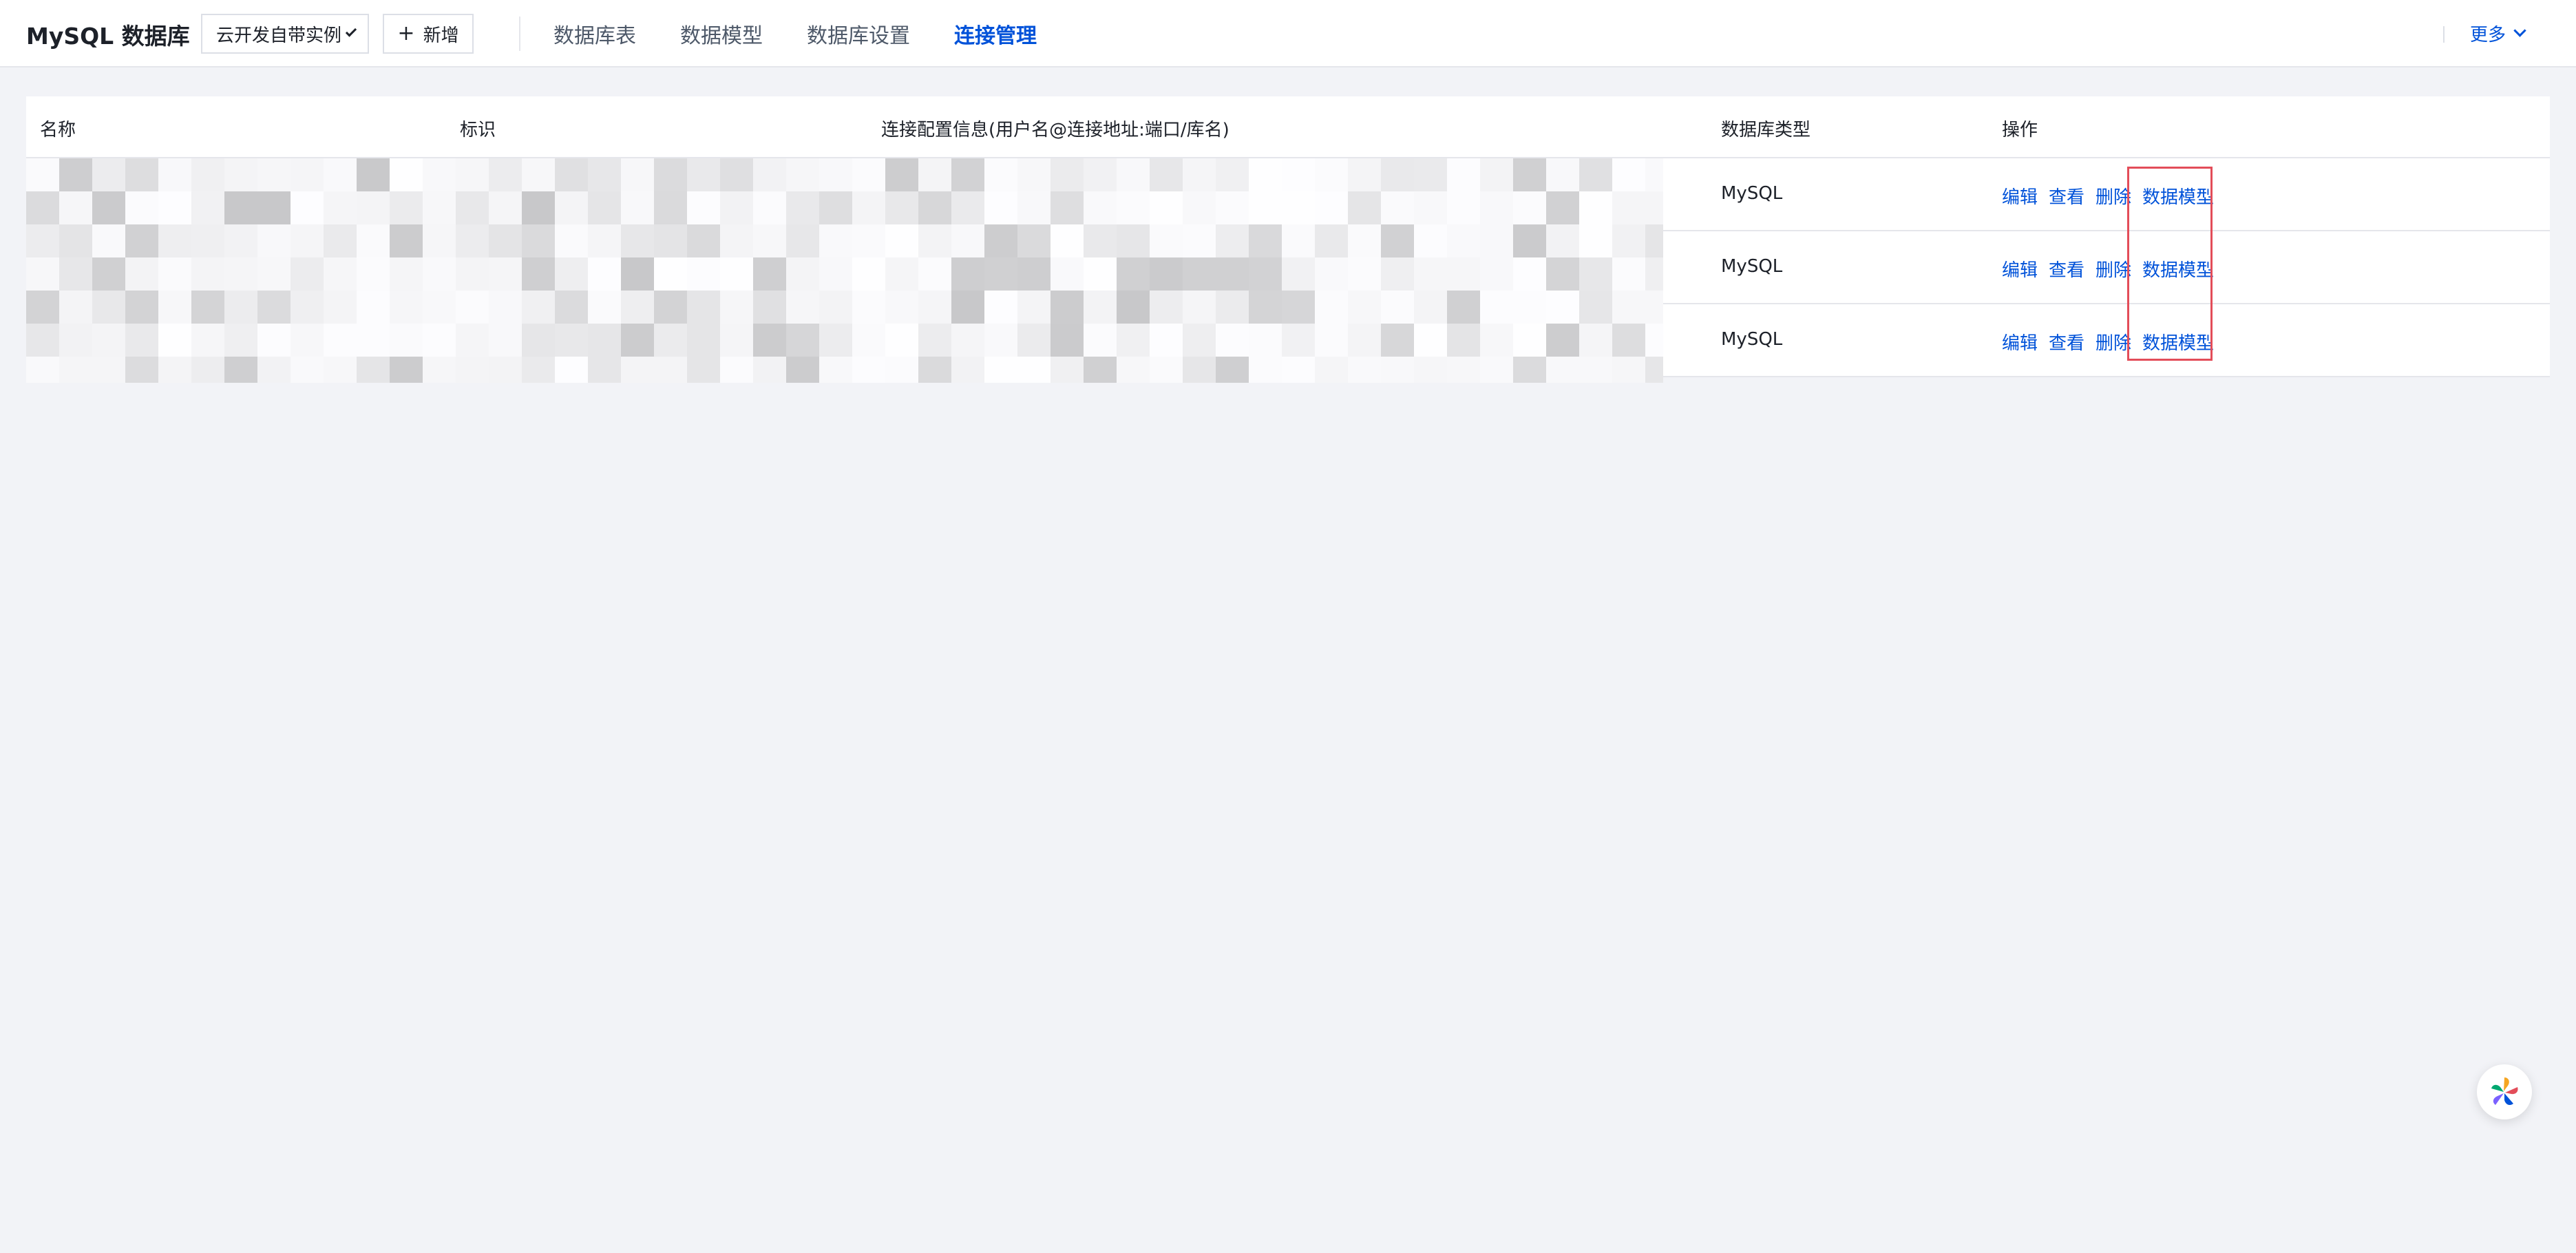  Describe the element at coordinates (428, 34) in the screenshot. I see `add-button: + 新增` at that location.